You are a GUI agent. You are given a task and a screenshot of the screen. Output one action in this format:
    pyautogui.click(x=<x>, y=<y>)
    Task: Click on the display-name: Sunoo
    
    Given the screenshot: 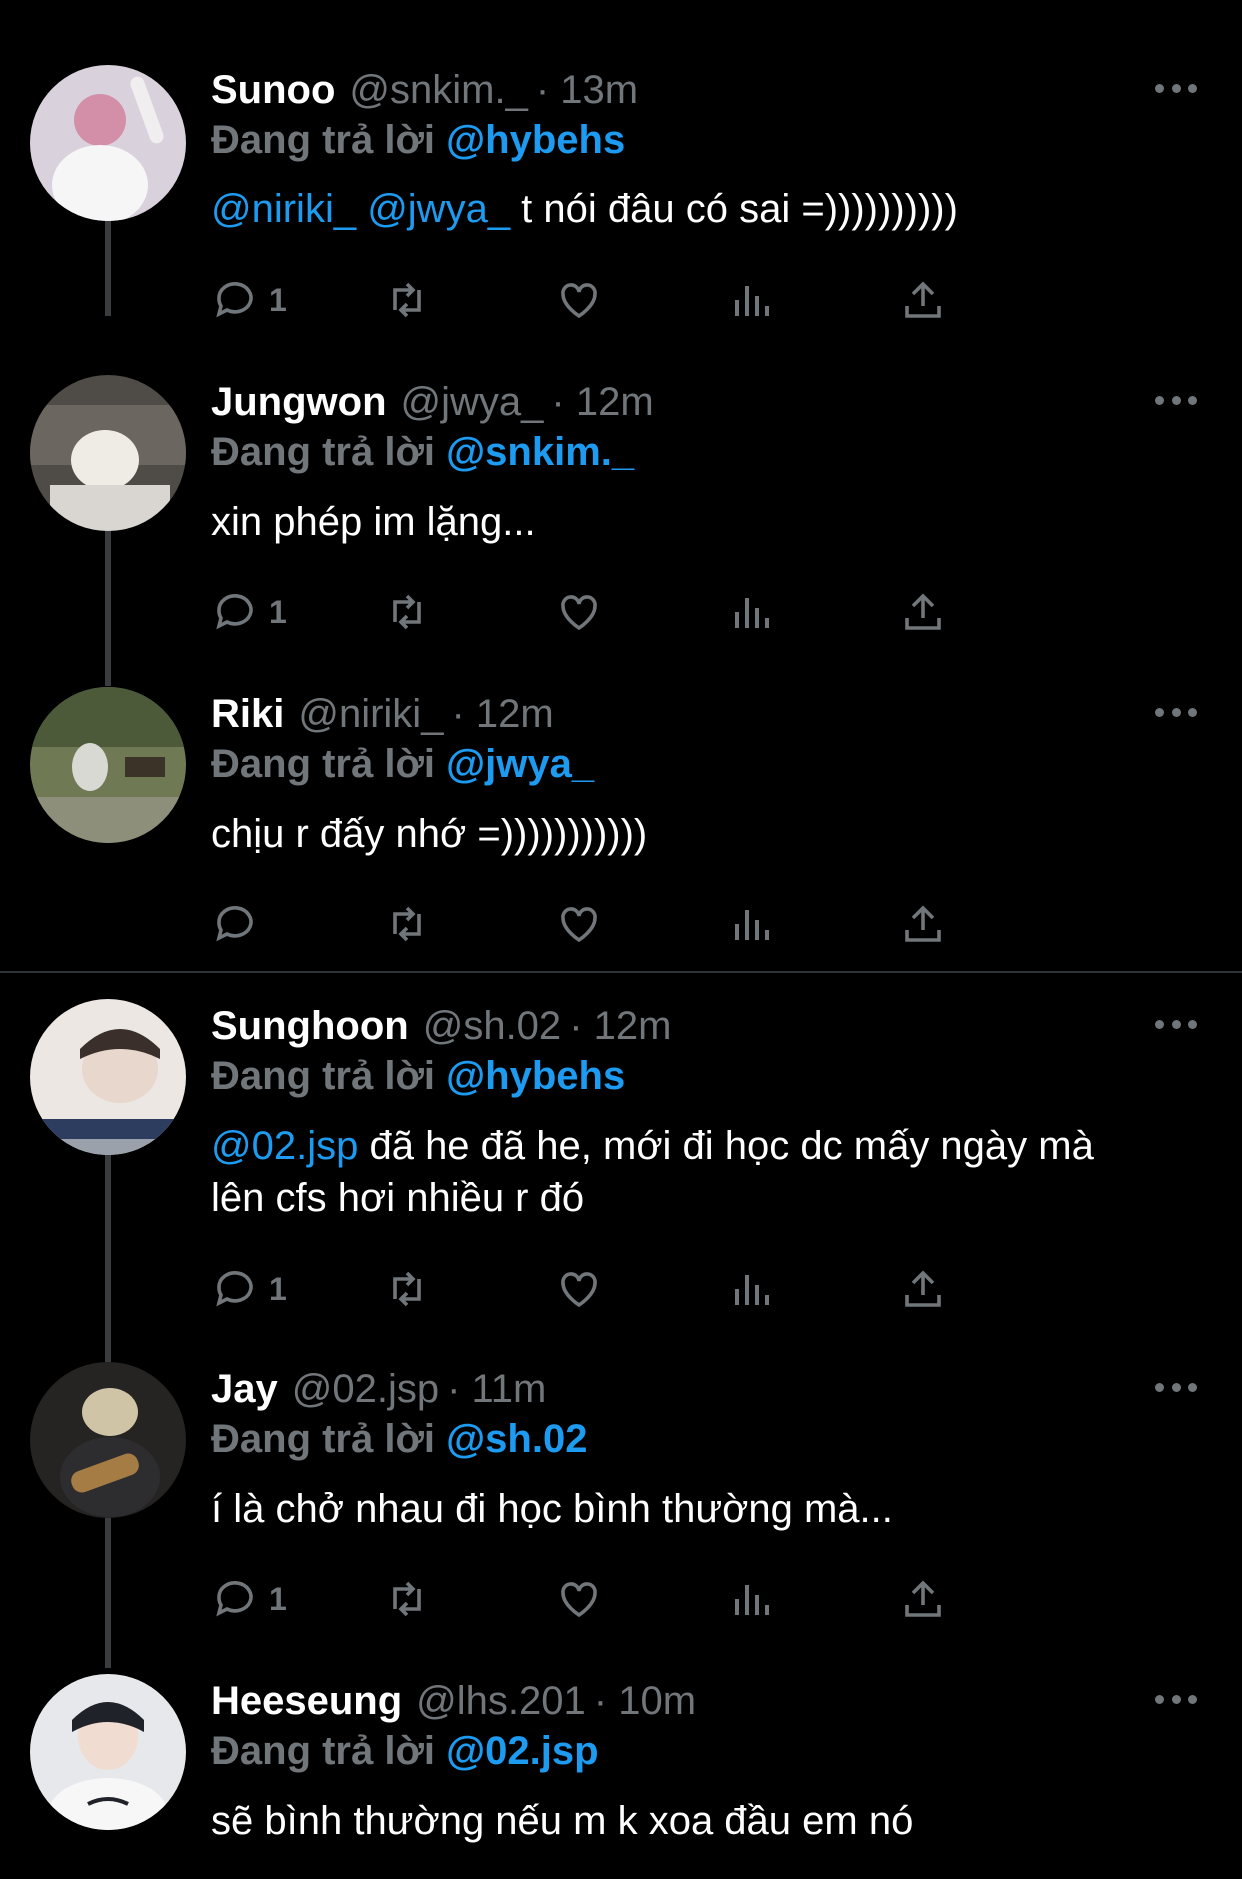 What is the action you would take?
    pyautogui.click(x=273, y=90)
    